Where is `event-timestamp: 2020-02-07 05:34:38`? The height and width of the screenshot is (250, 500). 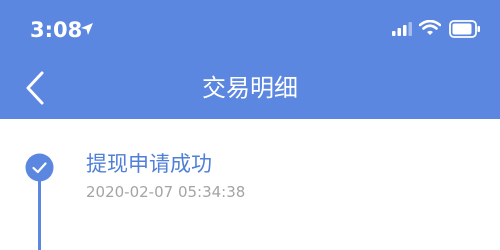
event-timestamp: 2020-02-07 05:34:38 is located at coordinates (166, 192).